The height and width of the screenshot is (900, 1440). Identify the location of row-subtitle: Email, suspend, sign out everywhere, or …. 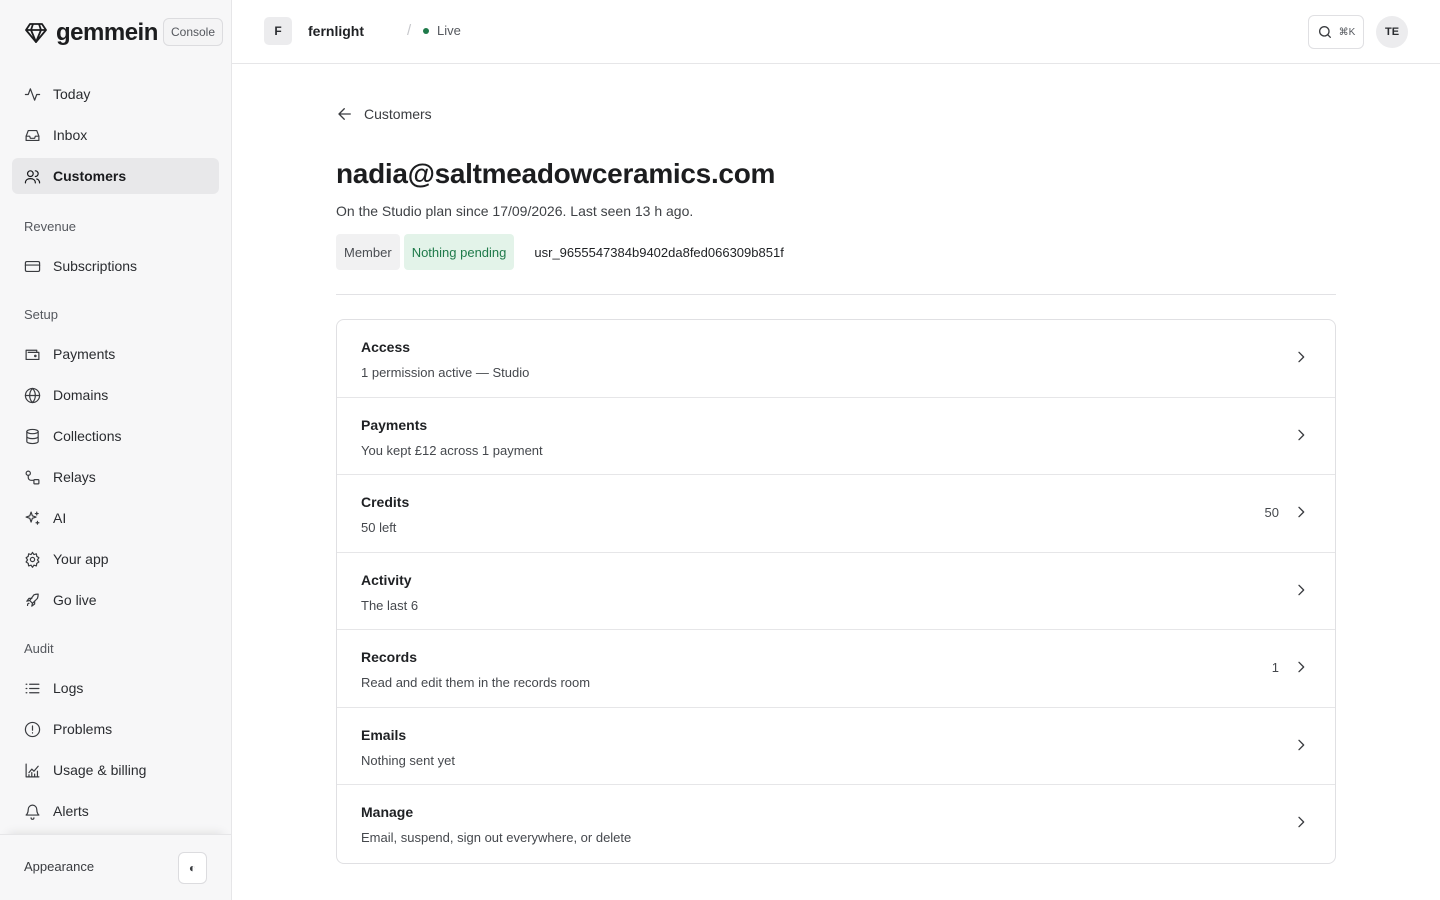
(496, 837).